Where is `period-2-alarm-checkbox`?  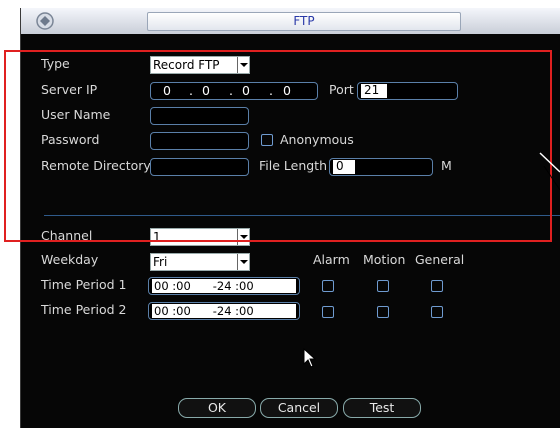 period-2-alarm-checkbox is located at coordinates (328, 312).